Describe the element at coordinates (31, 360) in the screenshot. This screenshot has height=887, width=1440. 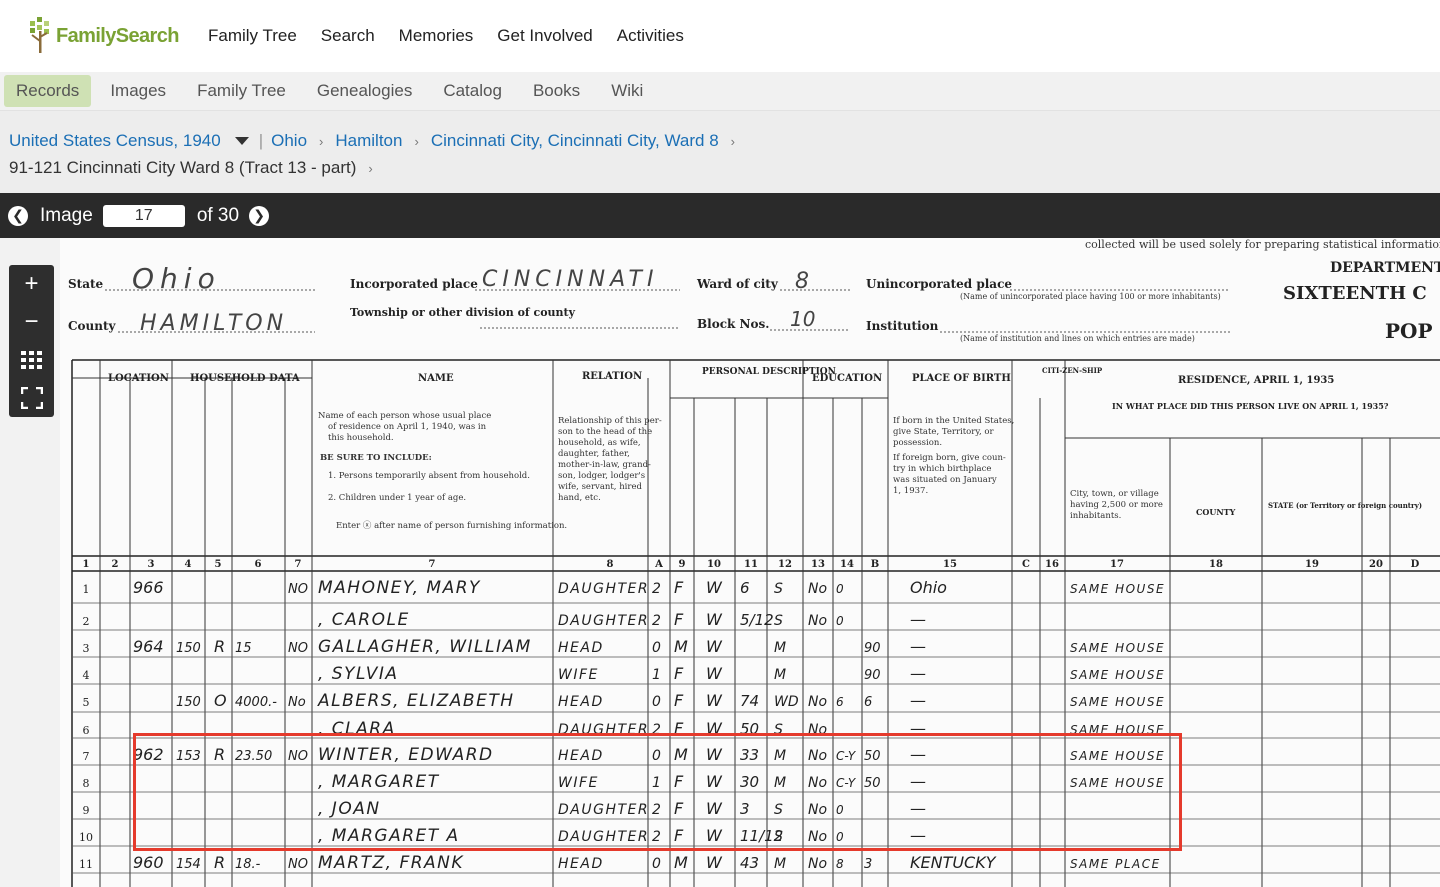
I see `grid-view-icon` at that location.